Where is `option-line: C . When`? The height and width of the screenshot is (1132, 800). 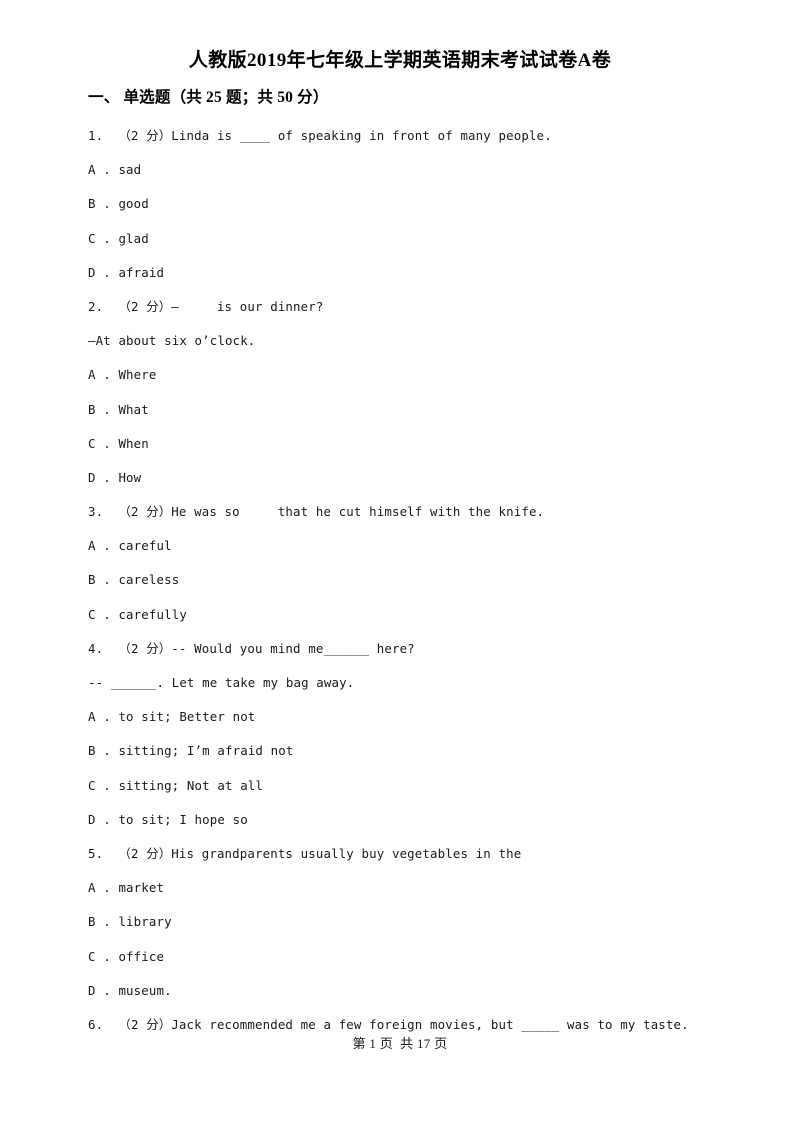
option-line: C . When is located at coordinates (418, 444).